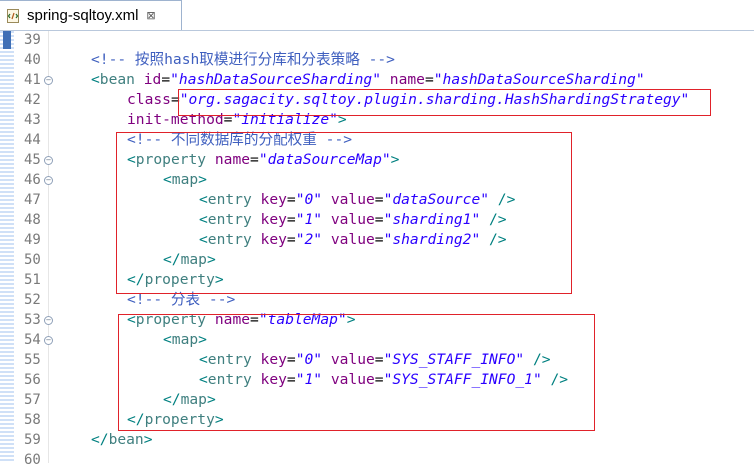 The image size is (754, 470). Describe the element at coordinates (377, 40) in the screenshot. I see `code-line: 39` at that location.